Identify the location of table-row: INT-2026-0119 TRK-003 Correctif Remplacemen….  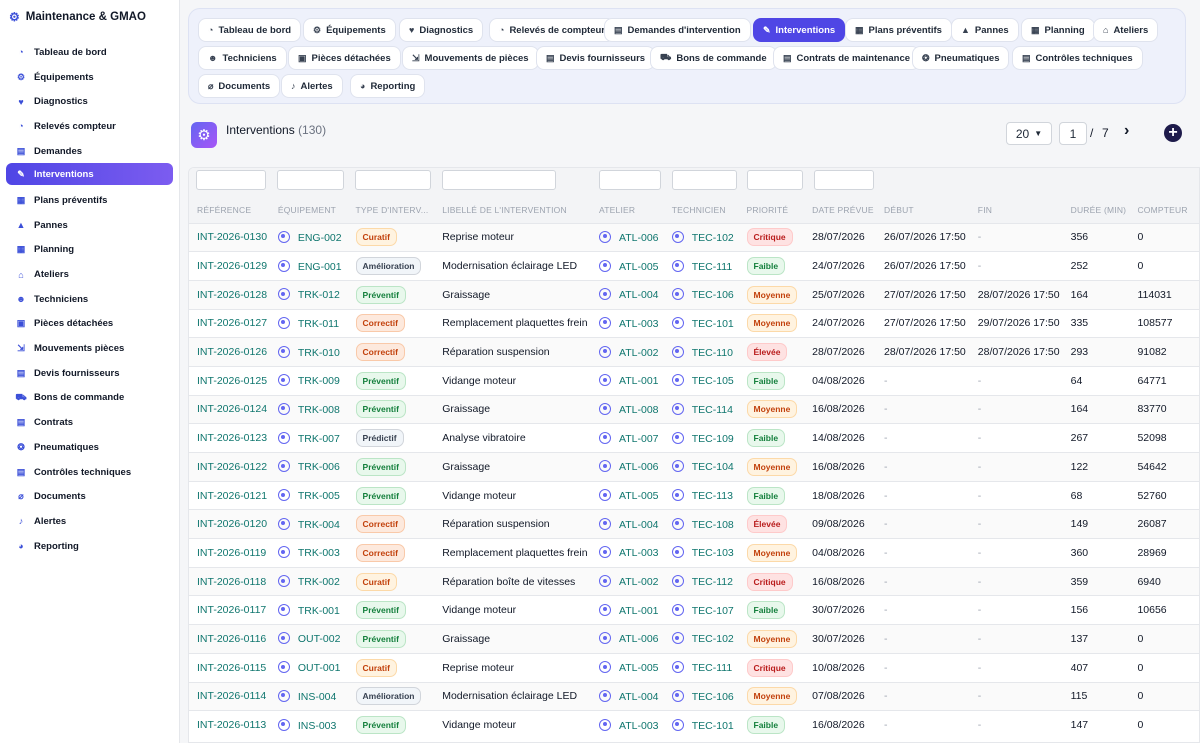
(694, 553).